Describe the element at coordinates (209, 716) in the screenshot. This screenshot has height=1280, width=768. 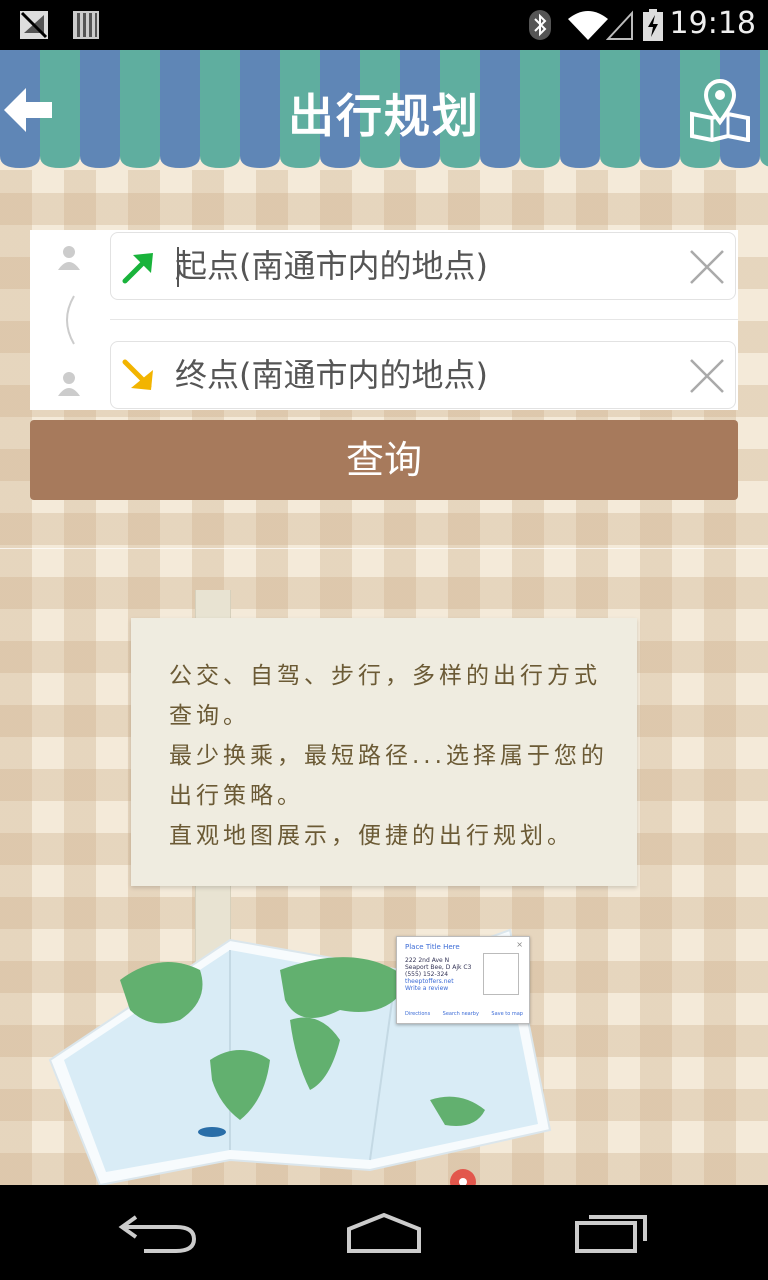
I see `sign-line: 查询。` at that location.